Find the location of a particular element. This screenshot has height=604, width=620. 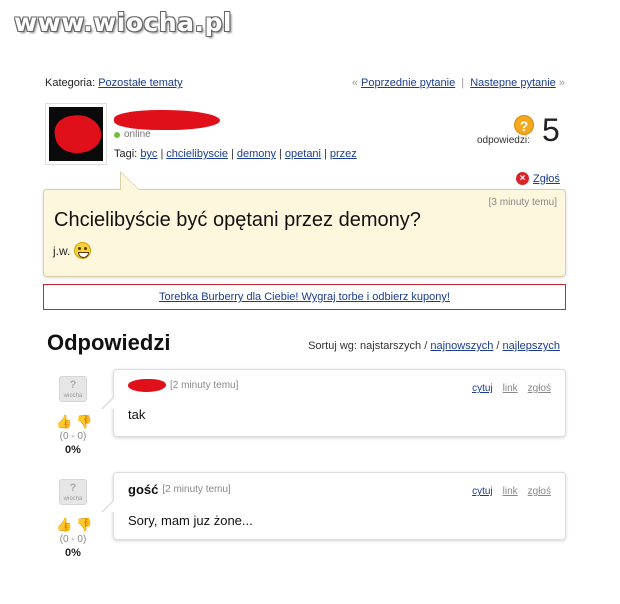

question-title: Chcielibyście być opętani przez demony? is located at coordinates (237, 220).